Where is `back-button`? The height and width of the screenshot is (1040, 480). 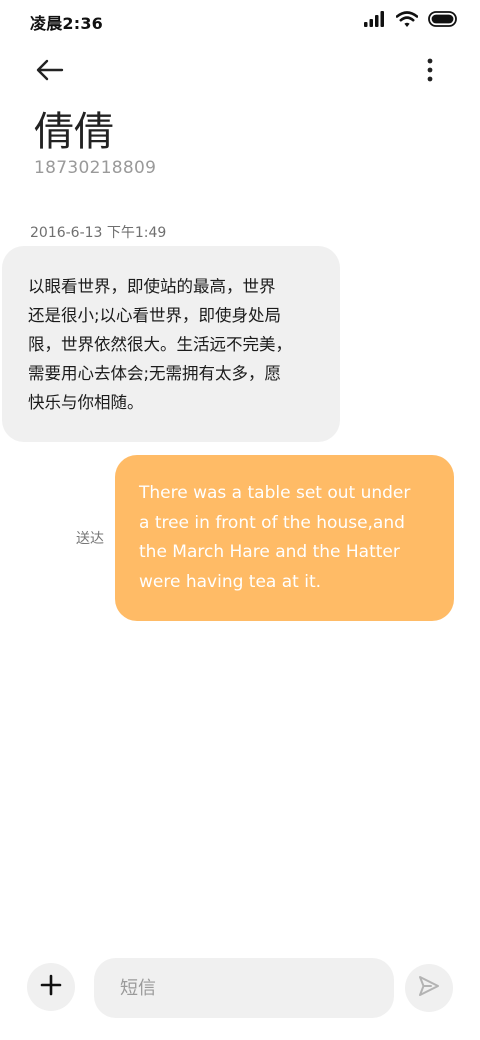 back-button is located at coordinates (50, 72).